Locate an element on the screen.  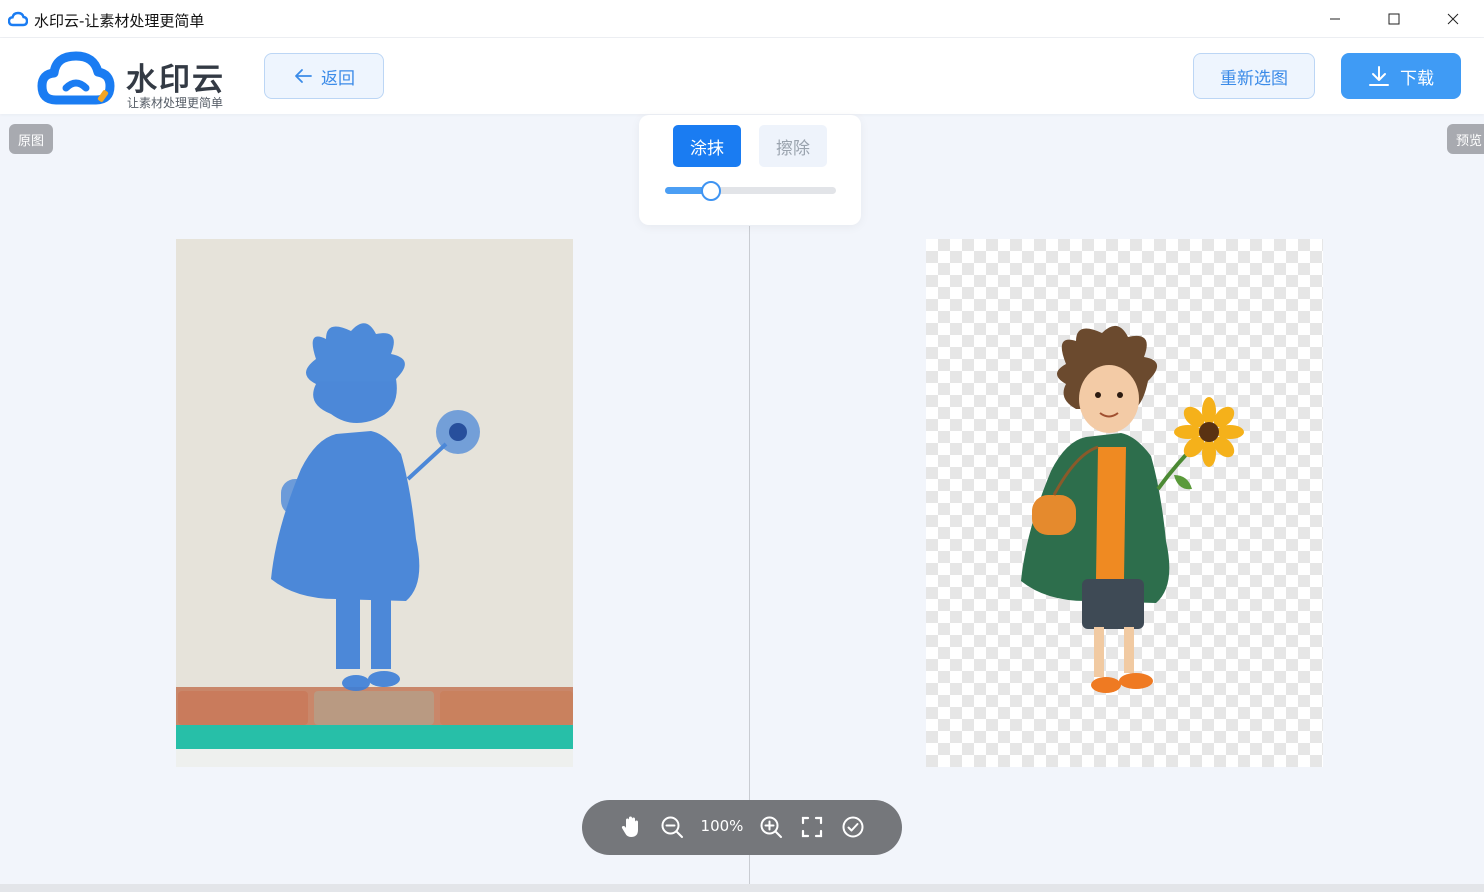
close-button is located at coordinates (1453, 19).